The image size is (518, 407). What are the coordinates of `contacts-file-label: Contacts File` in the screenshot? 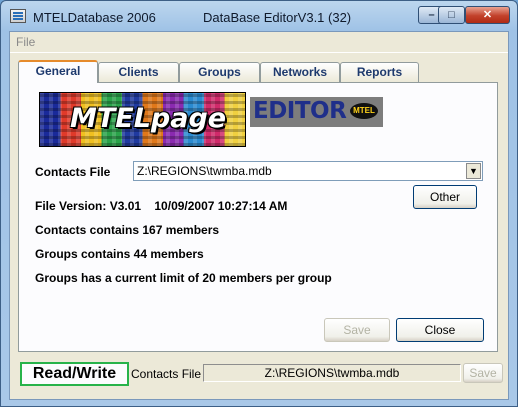 It's located at (73, 172).